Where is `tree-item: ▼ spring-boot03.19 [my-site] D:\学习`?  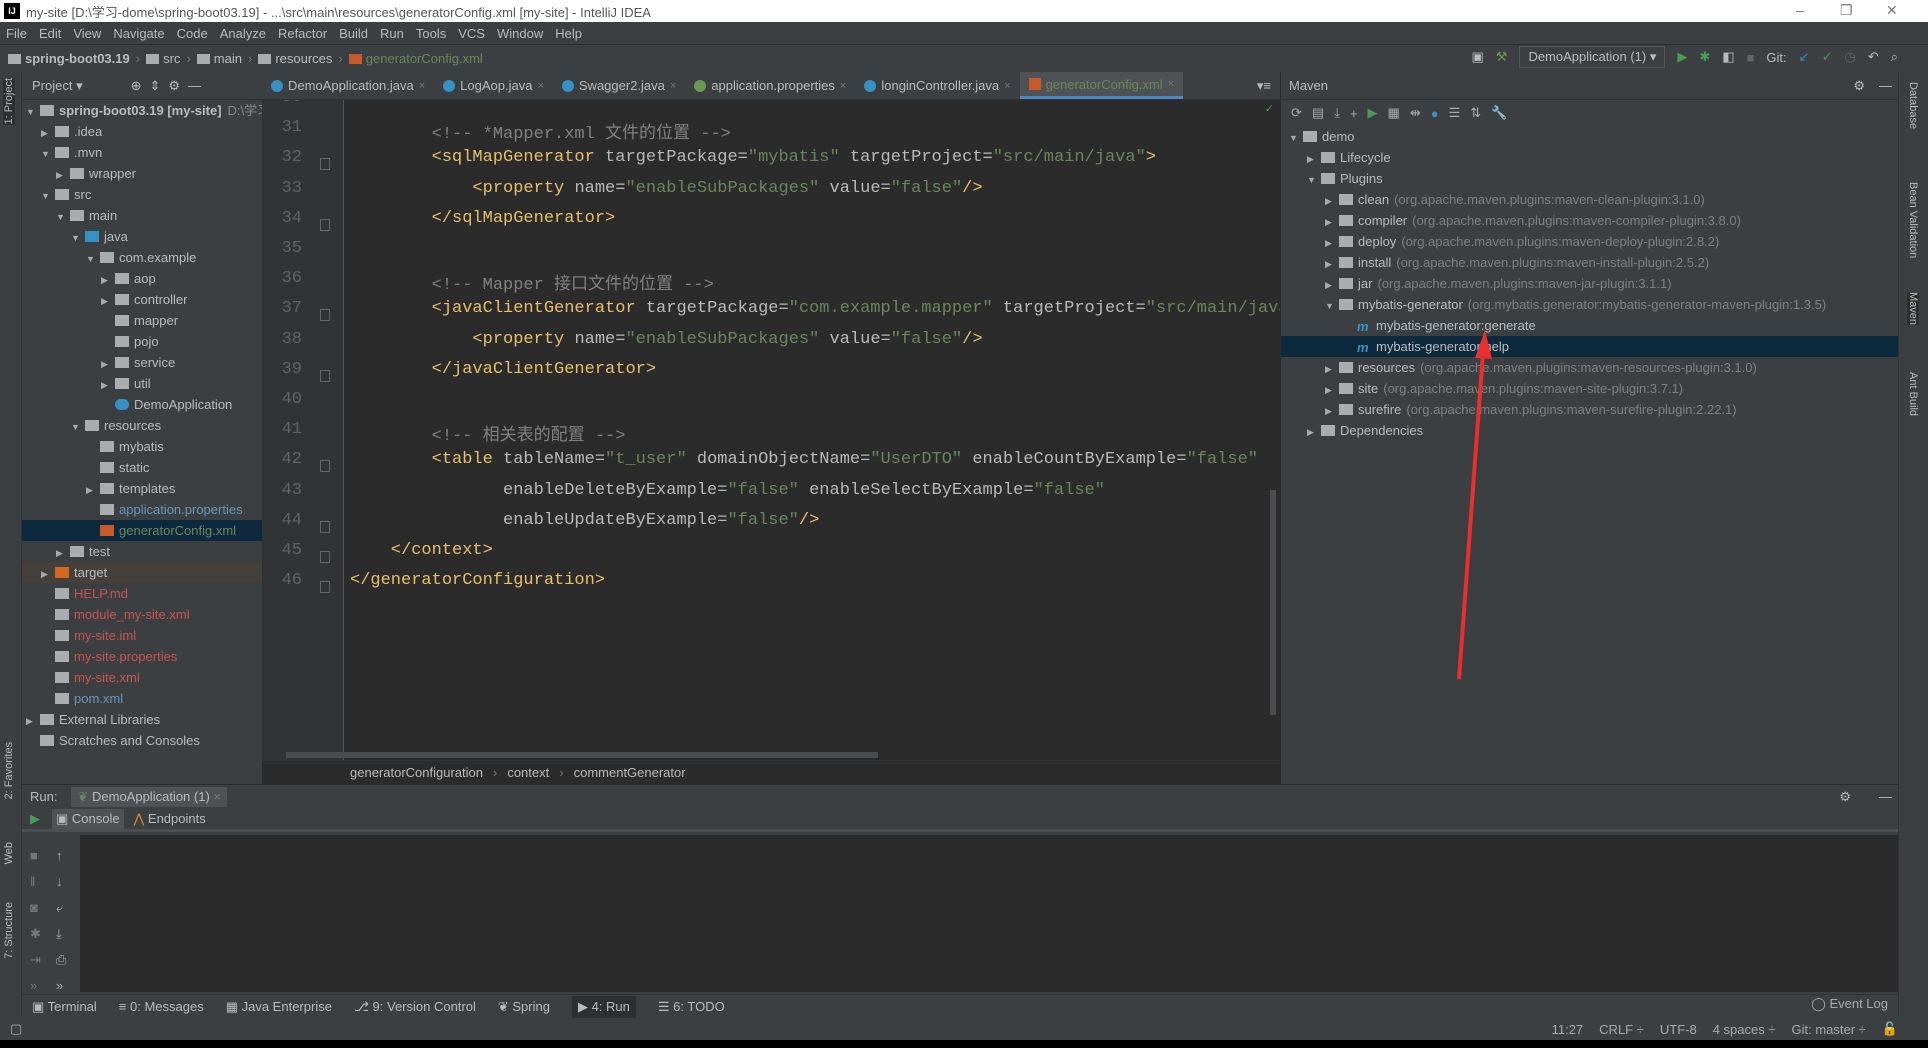 tree-item: ▼ spring-boot03.19 [my-site] D:\学习 is located at coordinates (142, 110).